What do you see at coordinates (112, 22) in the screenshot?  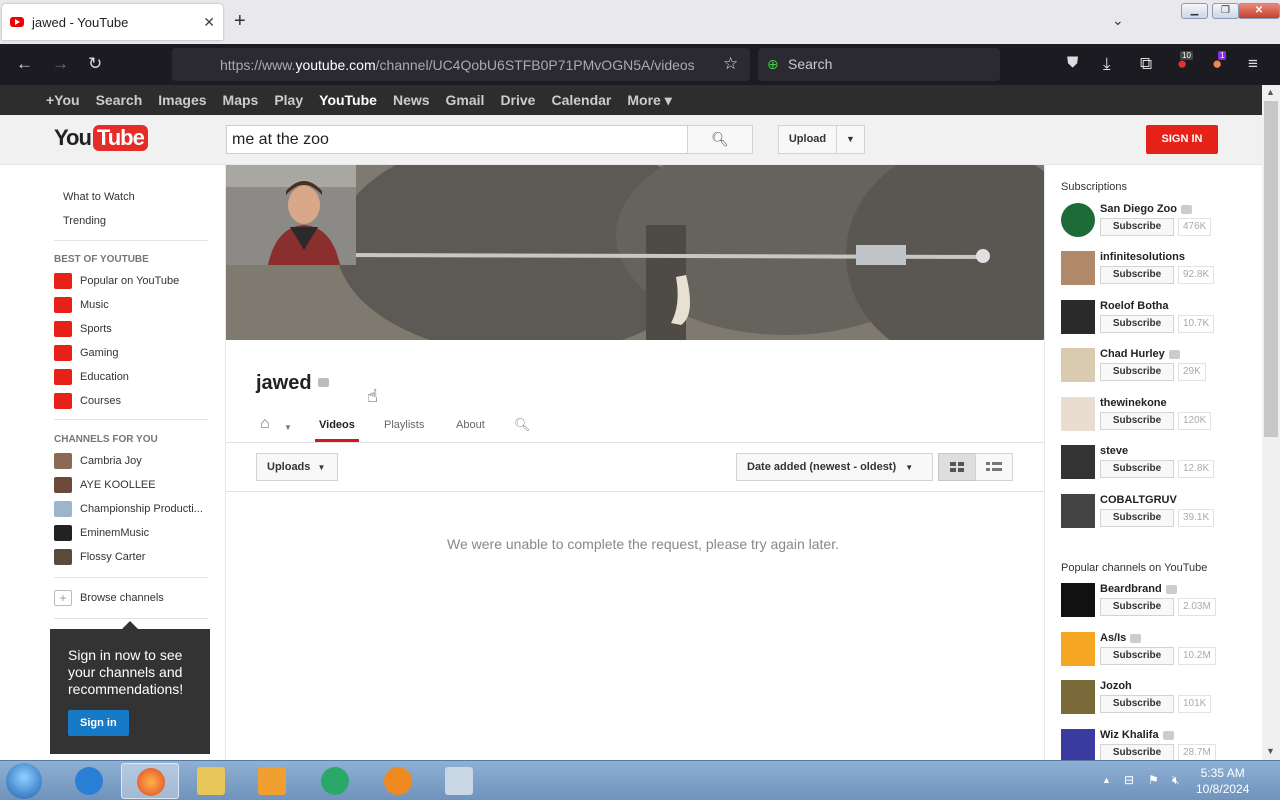 I see `browser-tab: jawed - YouTube ✕` at bounding box center [112, 22].